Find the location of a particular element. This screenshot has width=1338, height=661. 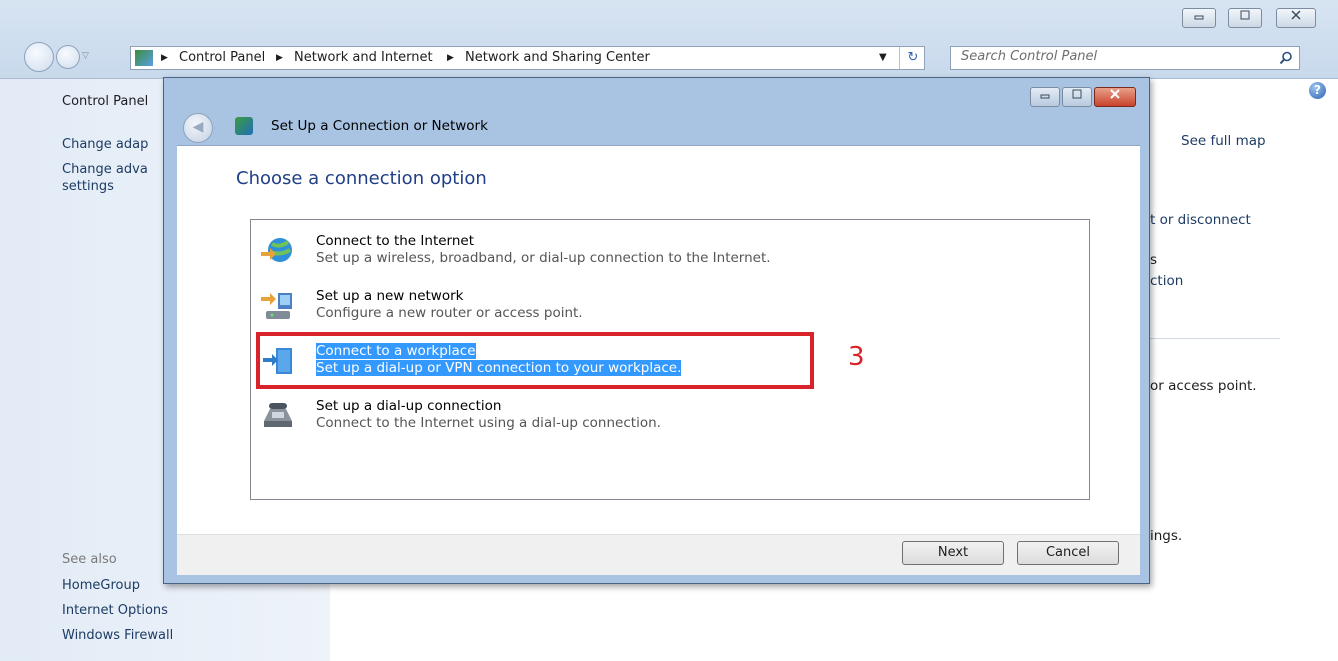

dialog-title: Set Up a Connection or Network is located at coordinates (379, 126).